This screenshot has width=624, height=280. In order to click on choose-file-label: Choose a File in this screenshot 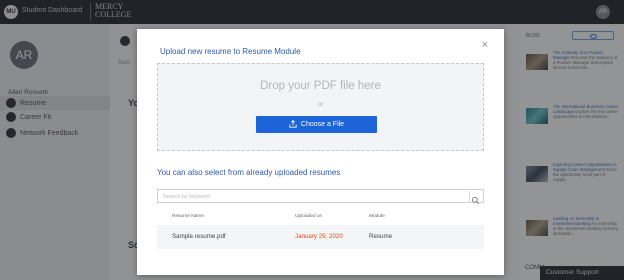, I will do `click(322, 124)`.